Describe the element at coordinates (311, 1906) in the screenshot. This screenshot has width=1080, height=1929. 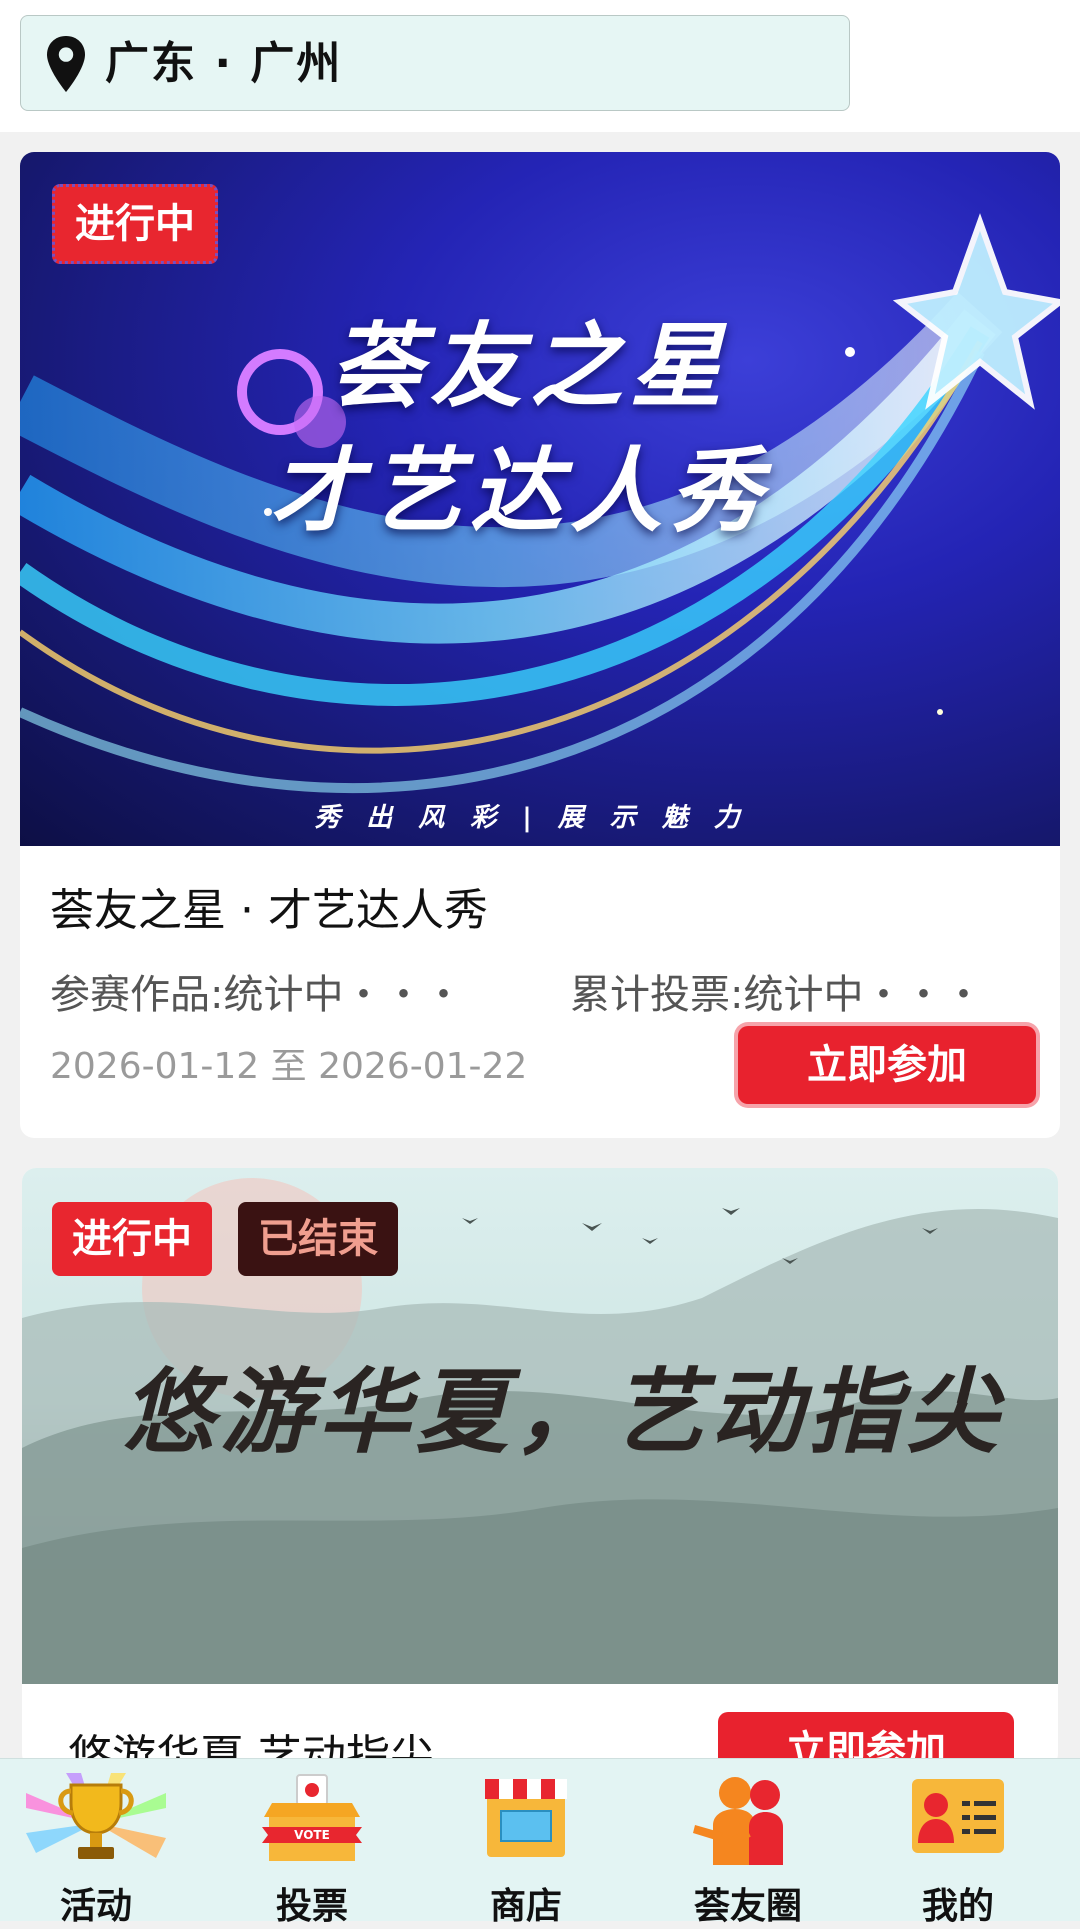
I see `tab-label: 投票` at that location.